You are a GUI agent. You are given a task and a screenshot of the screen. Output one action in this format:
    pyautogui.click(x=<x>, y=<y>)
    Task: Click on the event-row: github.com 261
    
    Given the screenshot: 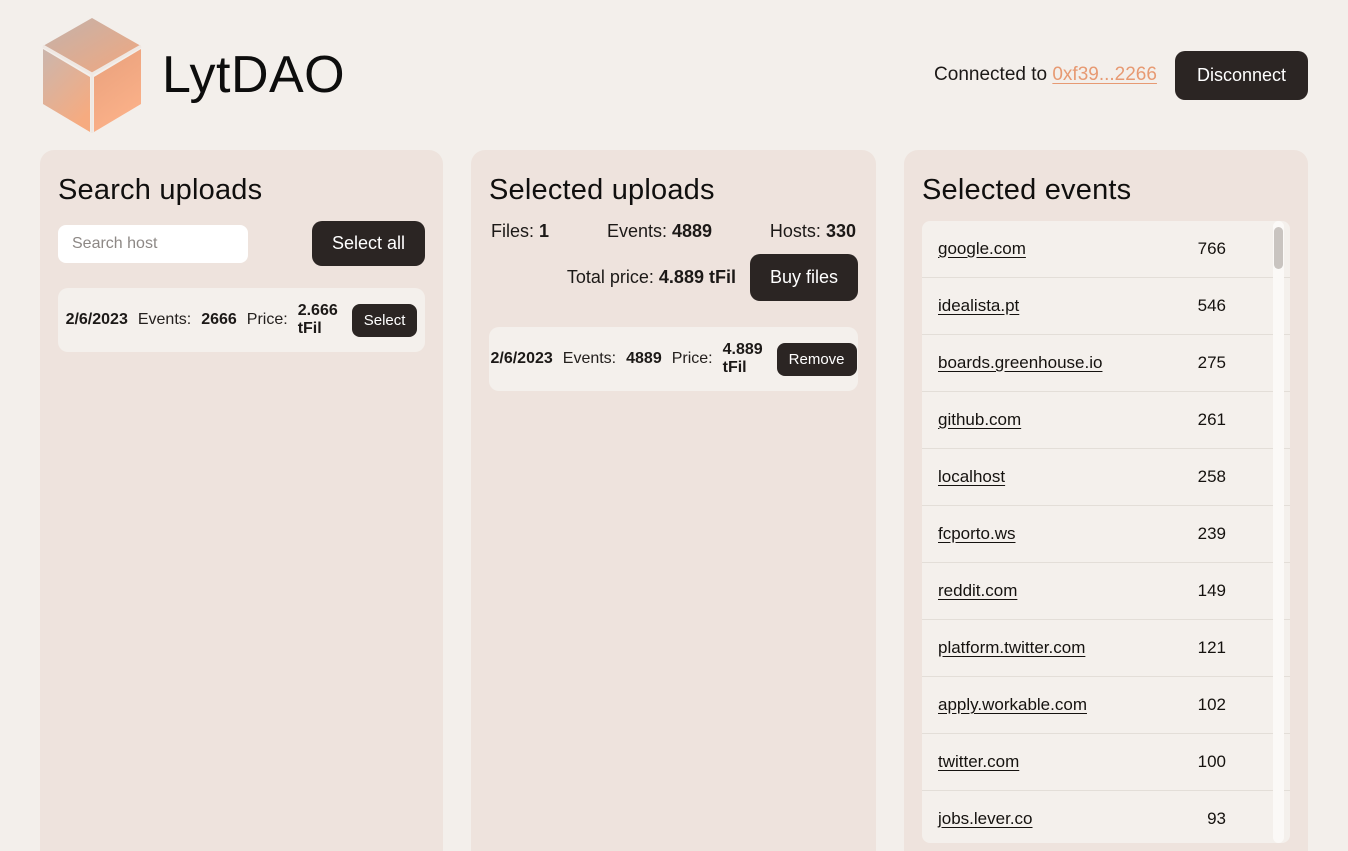 What is the action you would take?
    pyautogui.click(x=1106, y=420)
    